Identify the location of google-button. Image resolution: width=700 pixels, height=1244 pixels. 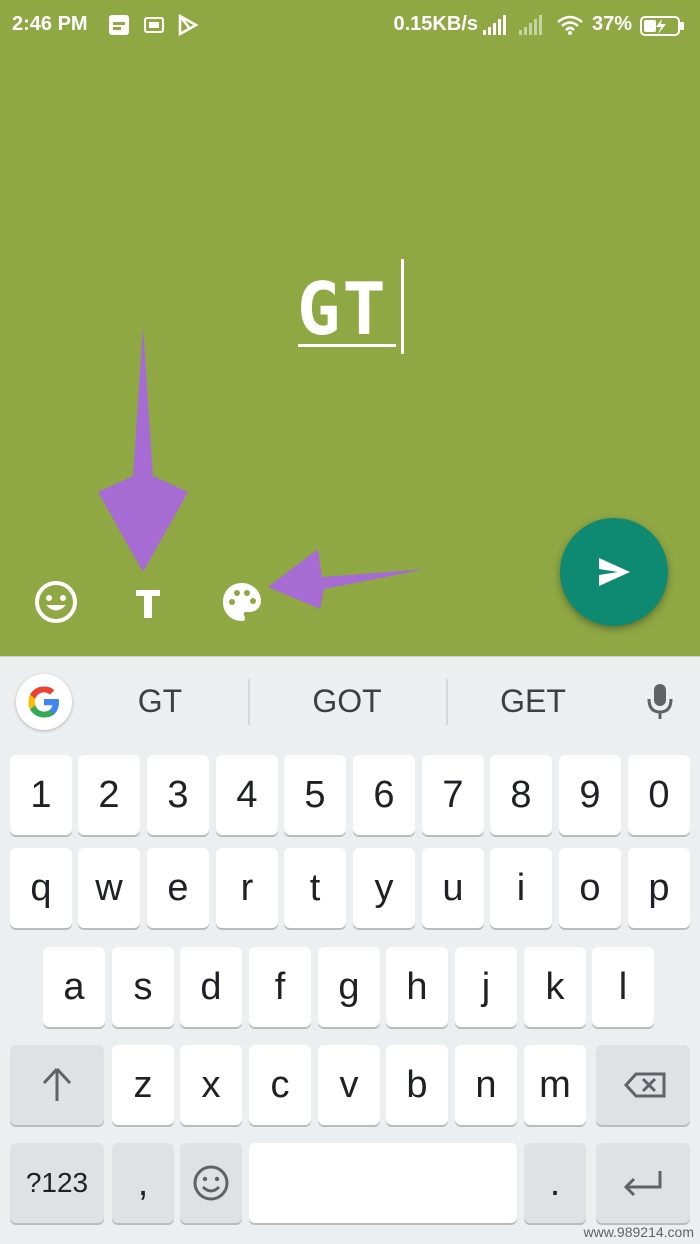
(44, 702).